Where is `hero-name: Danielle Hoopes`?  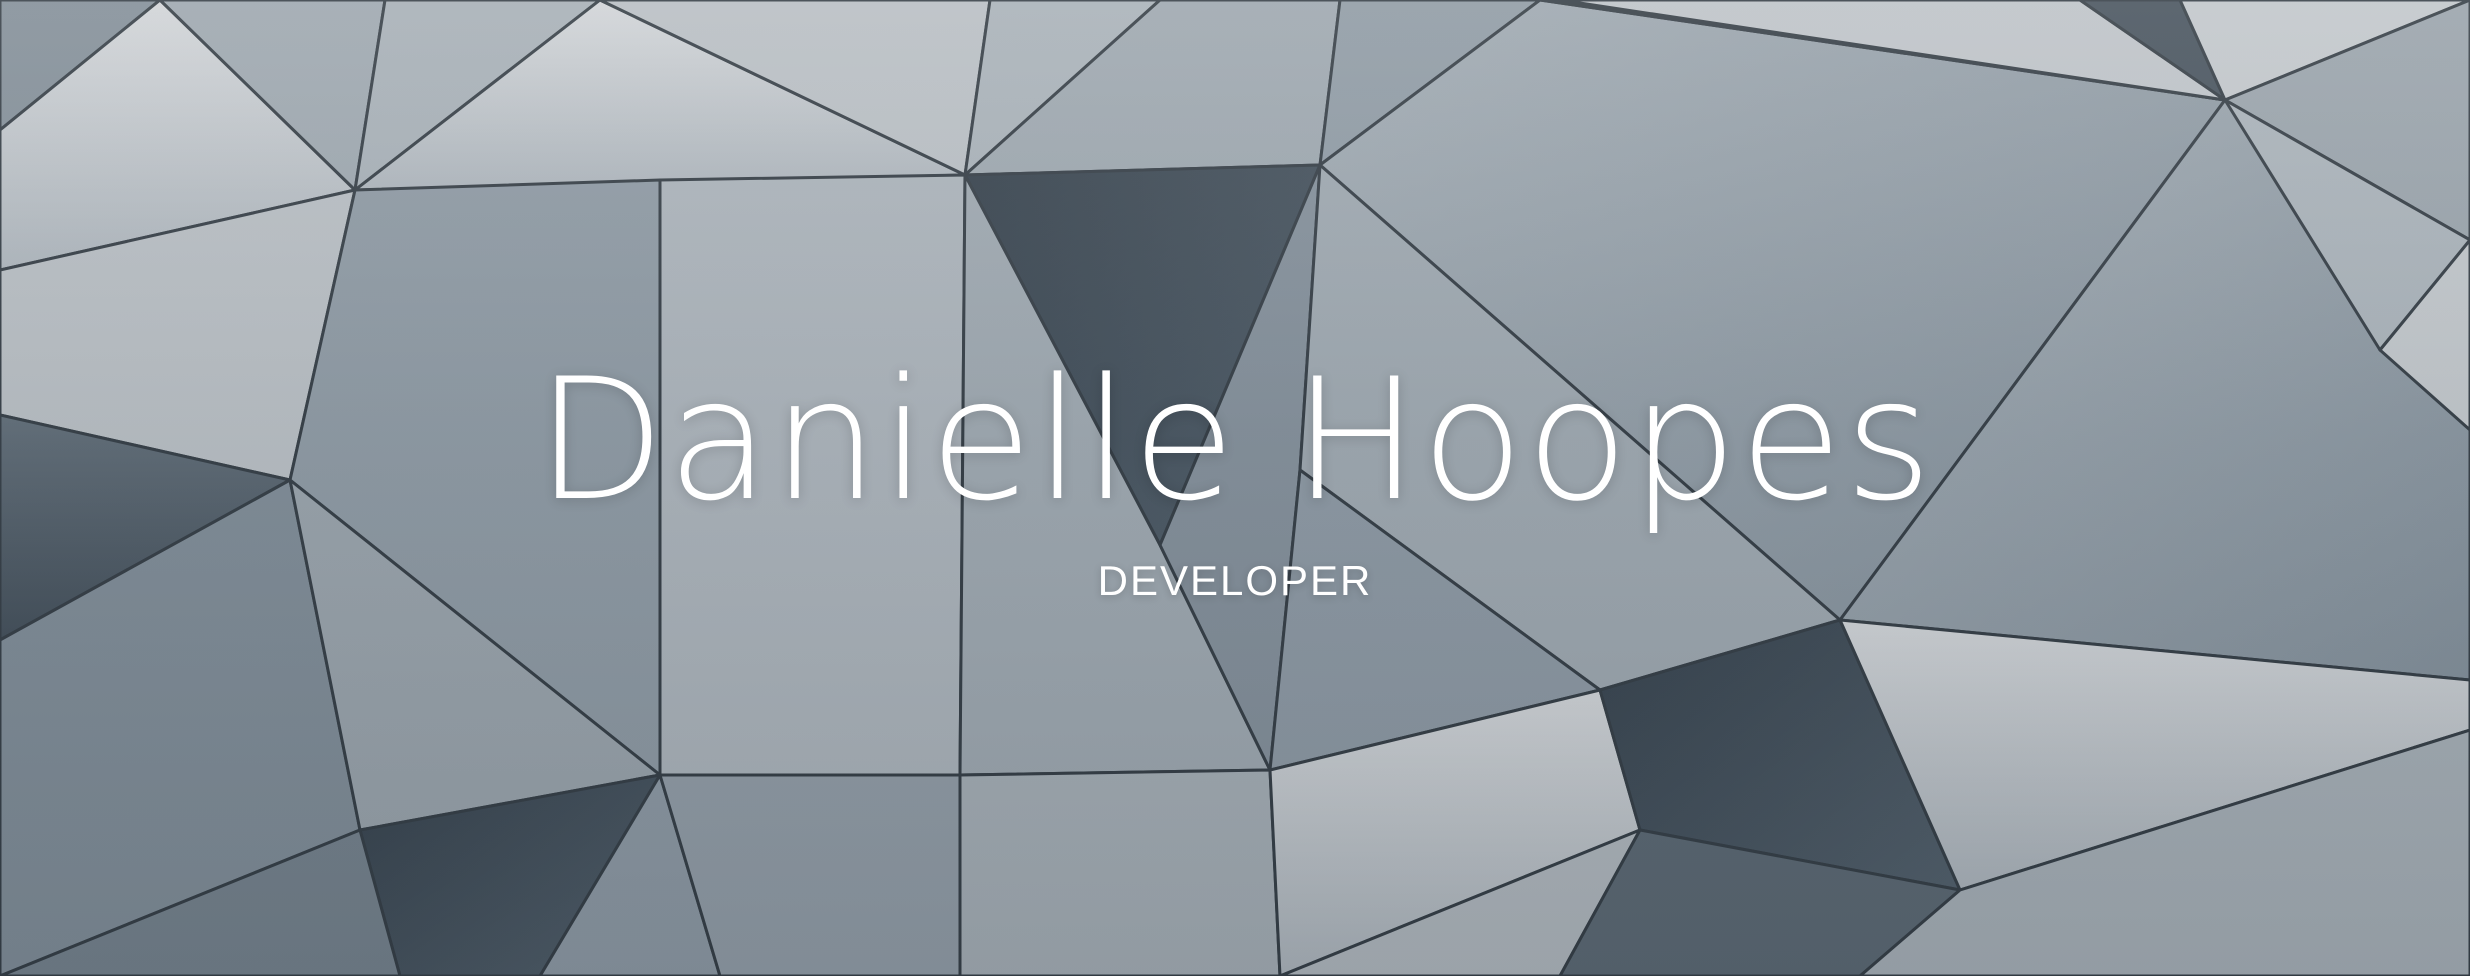 hero-name: Danielle Hoopes is located at coordinates (1235, 440).